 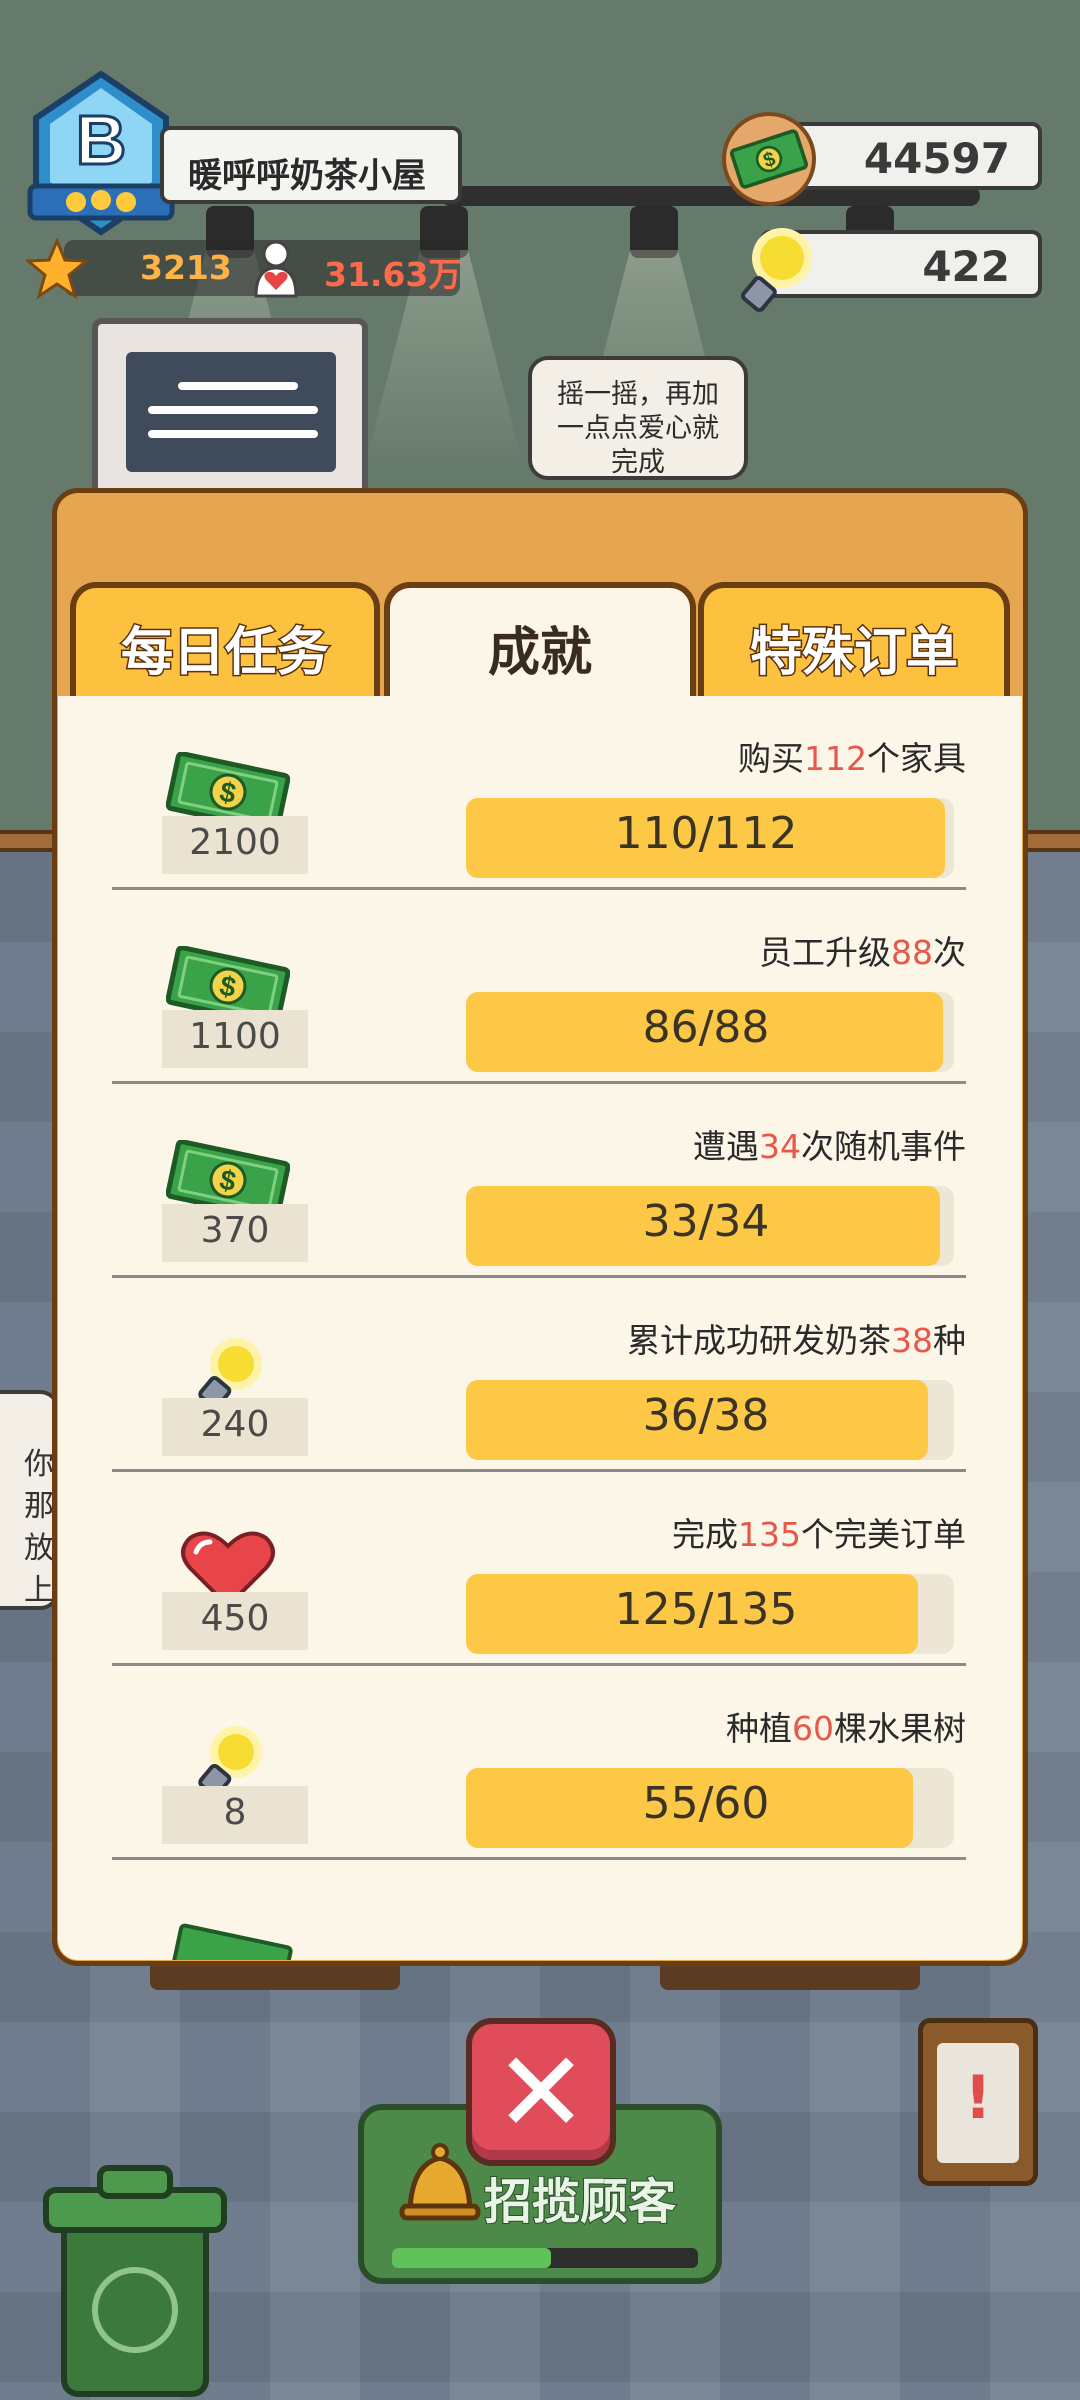 What do you see at coordinates (813, 1728) in the screenshot?
I see `title-target: 60` at bounding box center [813, 1728].